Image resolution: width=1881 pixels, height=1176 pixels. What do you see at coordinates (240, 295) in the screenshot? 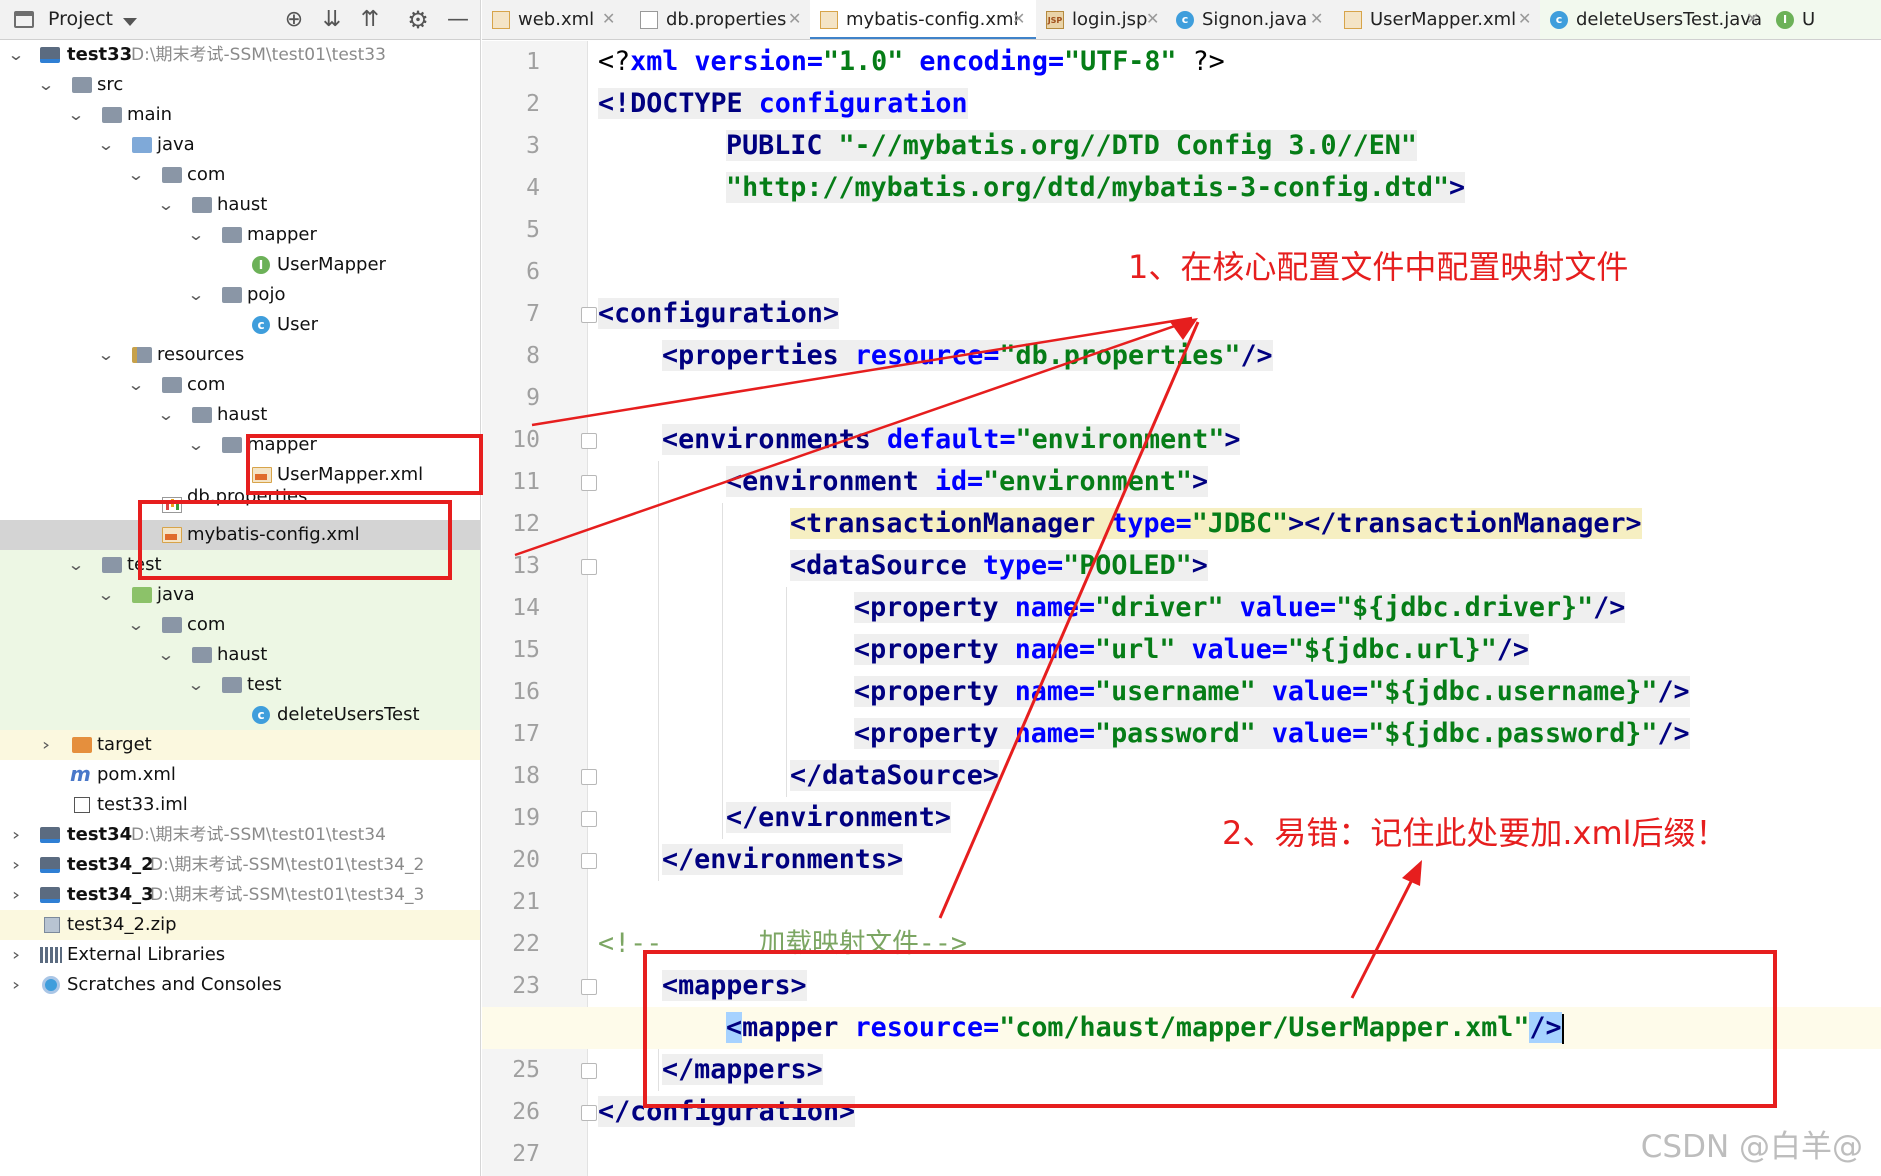
I see `tree-node-pojo: ⌄ pojo` at bounding box center [240, 295].